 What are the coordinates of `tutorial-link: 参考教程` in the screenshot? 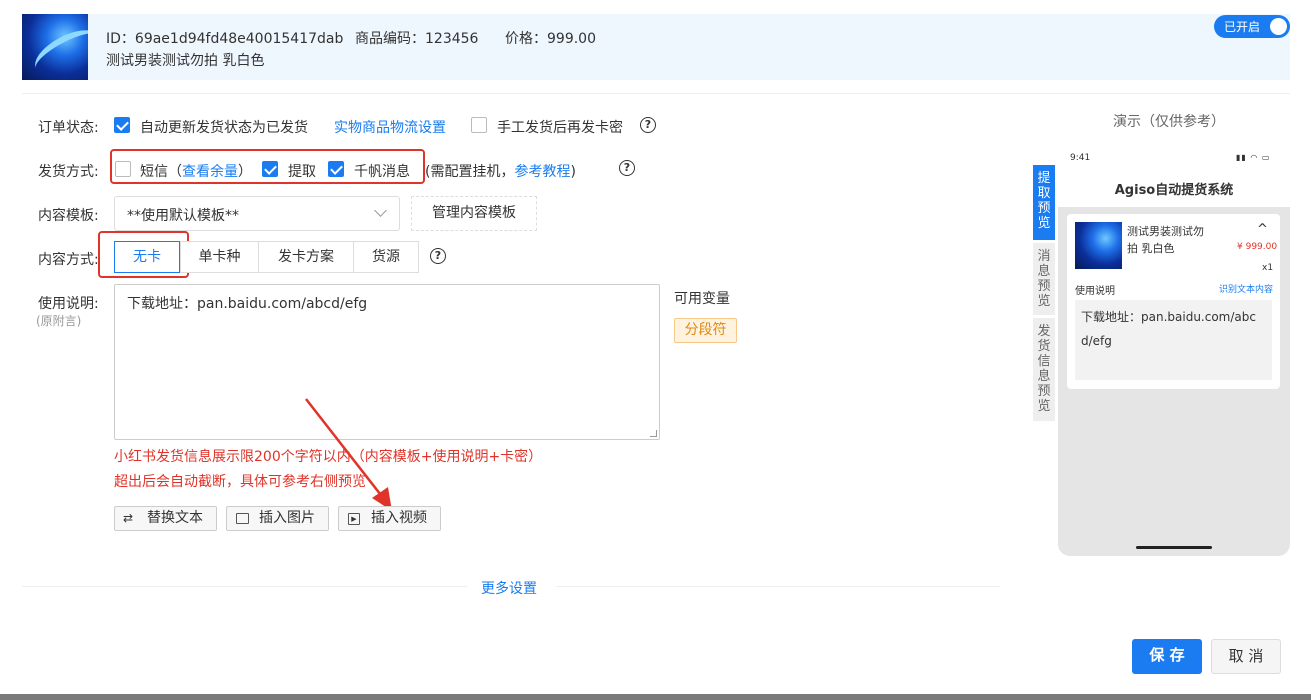 It's located at (542, 172).